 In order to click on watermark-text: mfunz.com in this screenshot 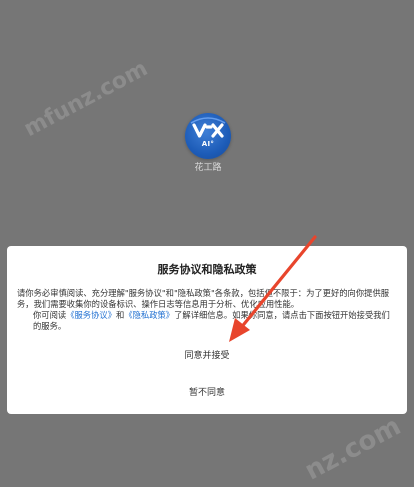, I will do `click(86, 99)`.